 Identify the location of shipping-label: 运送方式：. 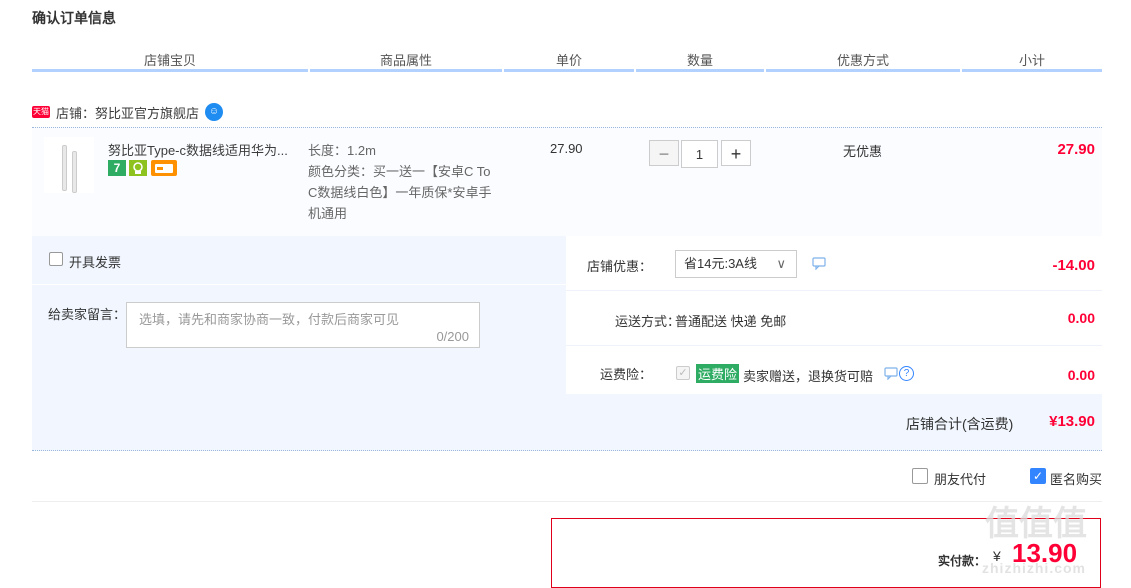
(647, 321).